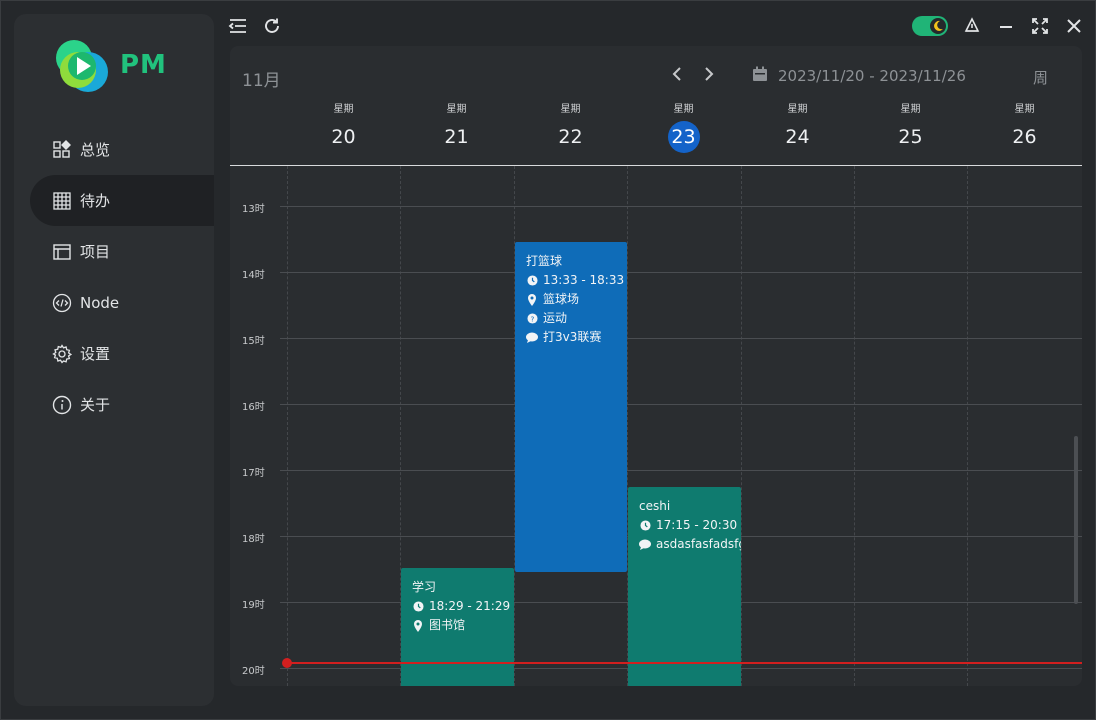 Image resolution: width=1096 pixels, height=720 pixels. I want to click on menu-collapse-icon, so click(238, 26).